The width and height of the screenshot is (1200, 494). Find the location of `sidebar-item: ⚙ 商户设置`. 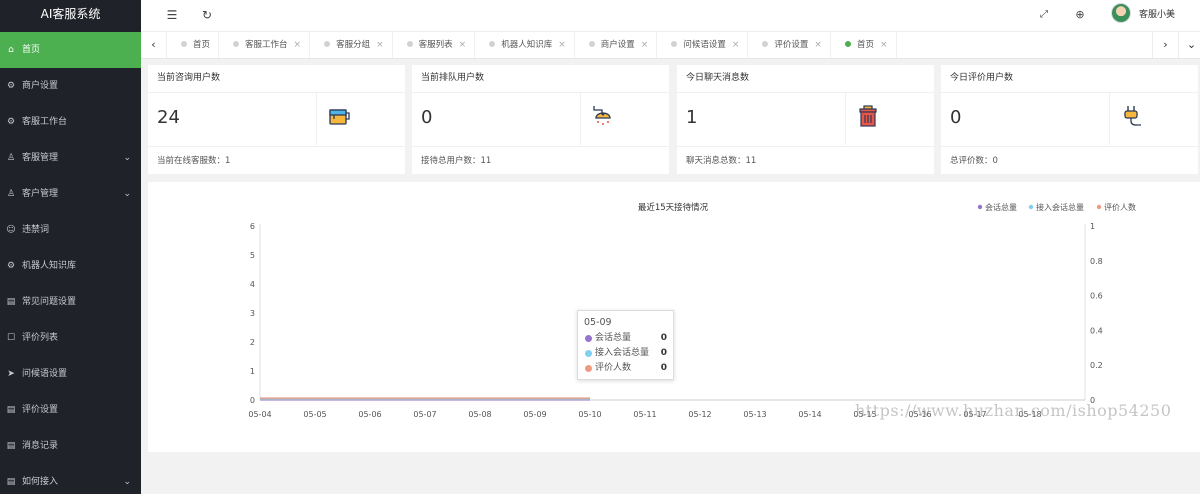

sidebar-item: ⚙ 商户设置 is located at coordinates (70, 86).